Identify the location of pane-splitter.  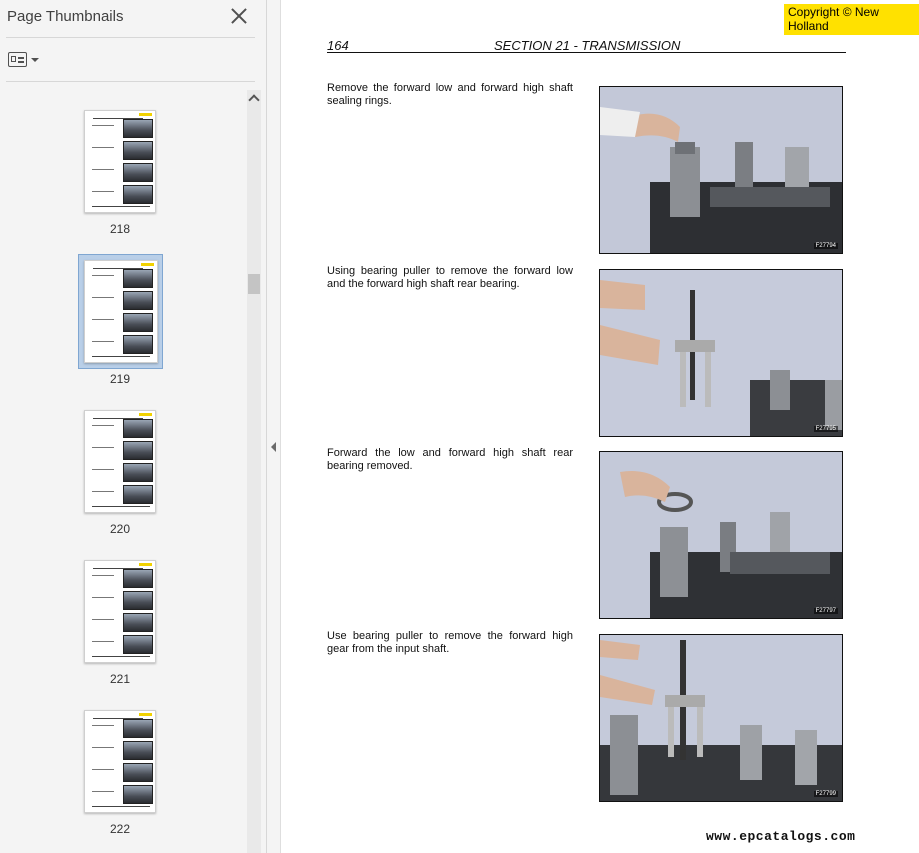
(274, 426).